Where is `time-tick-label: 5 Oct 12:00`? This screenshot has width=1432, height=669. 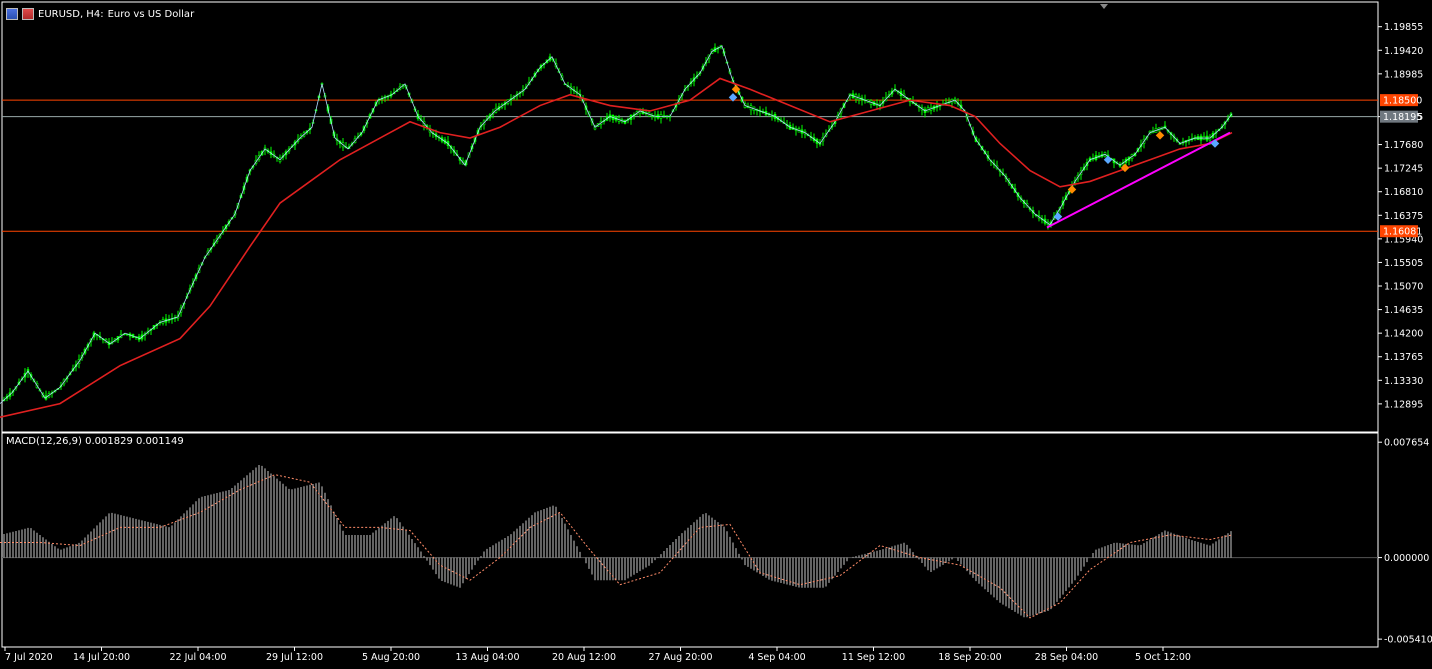
time-tick-label: 5 Oct 12:00 is located at coordinates (1163, 657).